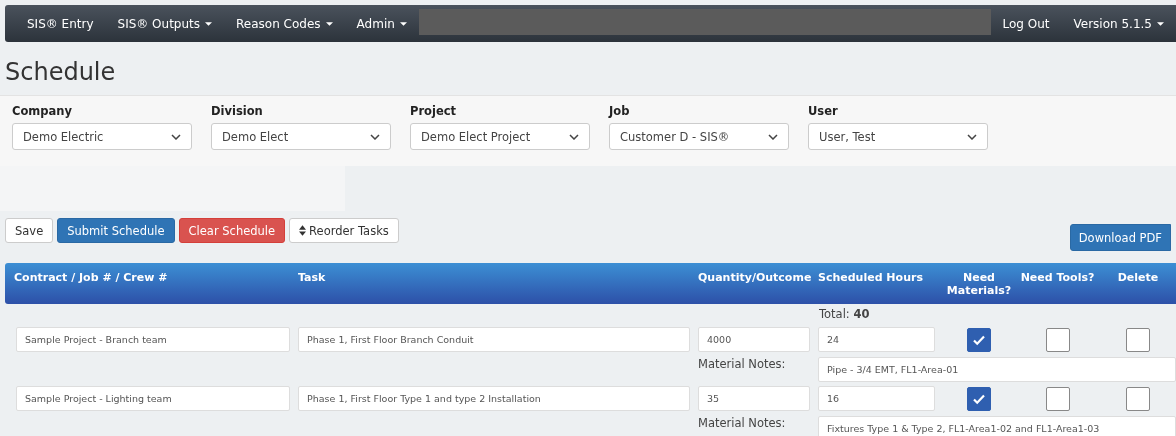 The width and height of the screenshot is (1176, 436). I want to click on nav-item: Reason Codes, so click(284, 23).